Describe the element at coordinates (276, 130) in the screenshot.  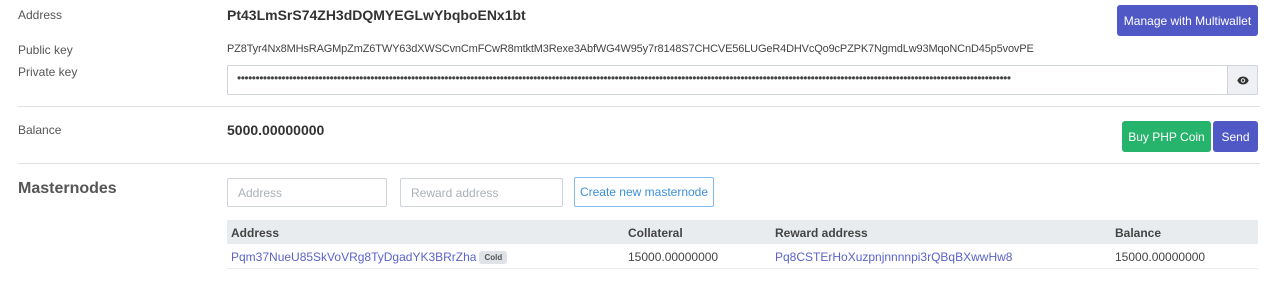
I see `balance-value: 5000.00000000` at that location.